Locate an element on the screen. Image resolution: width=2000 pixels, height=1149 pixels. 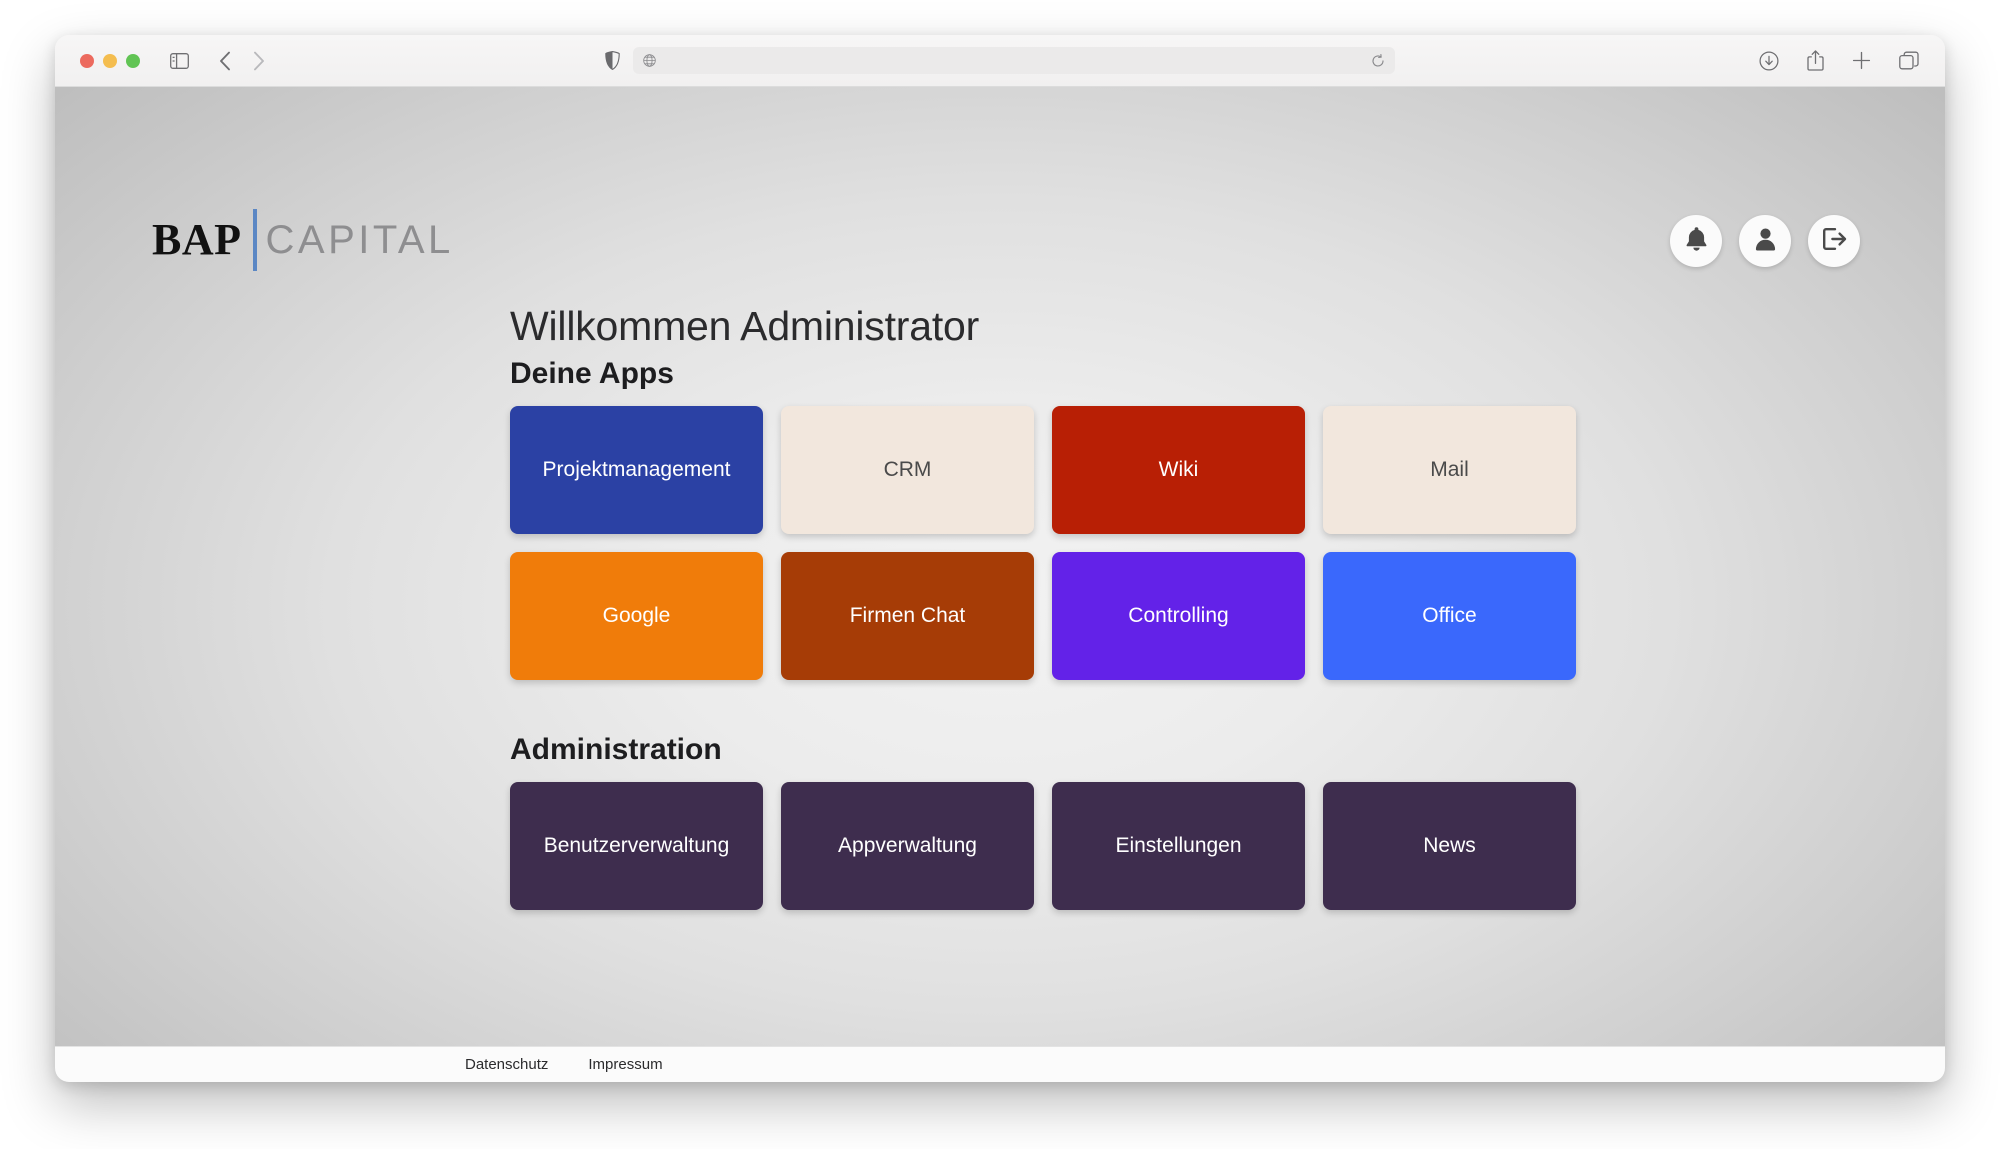
footer-link: Datenschutz is located at coordinates (506, 1064).